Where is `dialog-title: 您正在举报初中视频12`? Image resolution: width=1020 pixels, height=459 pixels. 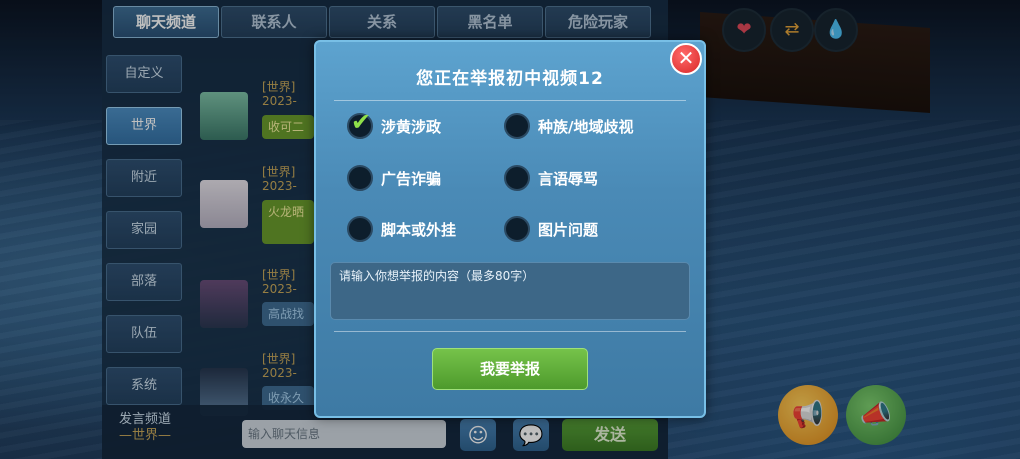
dialog-title: 您正在举报初中视频12 is located at coordinates (510, 79).